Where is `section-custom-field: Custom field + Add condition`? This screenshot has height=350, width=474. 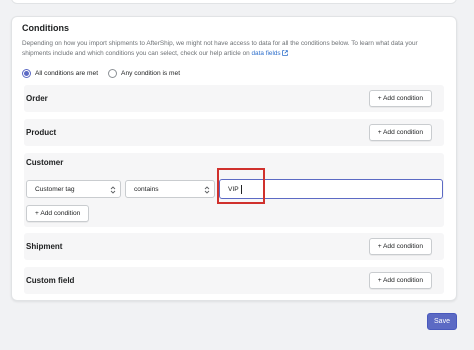 section-custom-field: Custom field + Add condition is located at coordinates (234, 280).